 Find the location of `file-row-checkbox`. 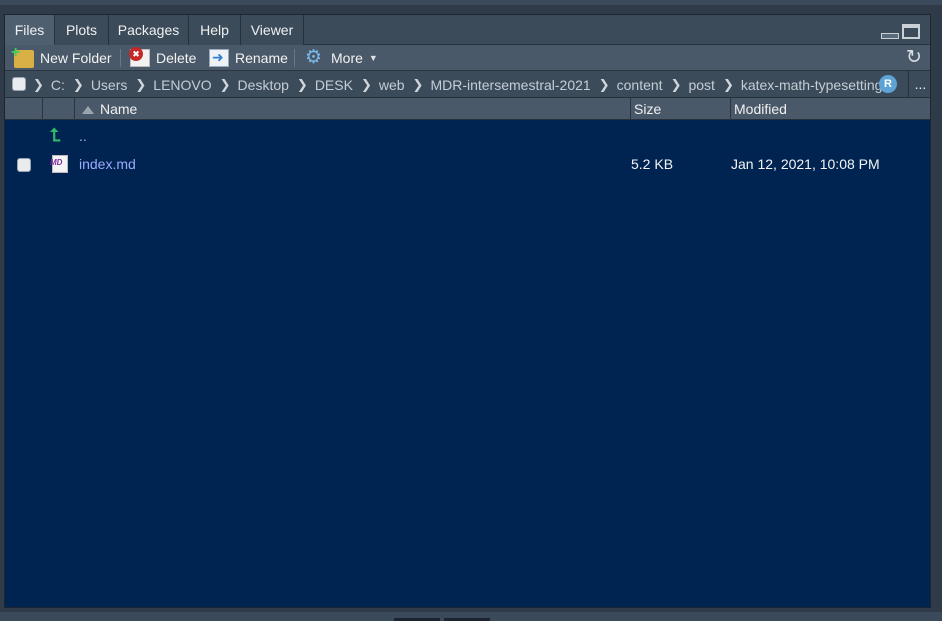

file-row-checkbox is located at coordinates (24, 165).